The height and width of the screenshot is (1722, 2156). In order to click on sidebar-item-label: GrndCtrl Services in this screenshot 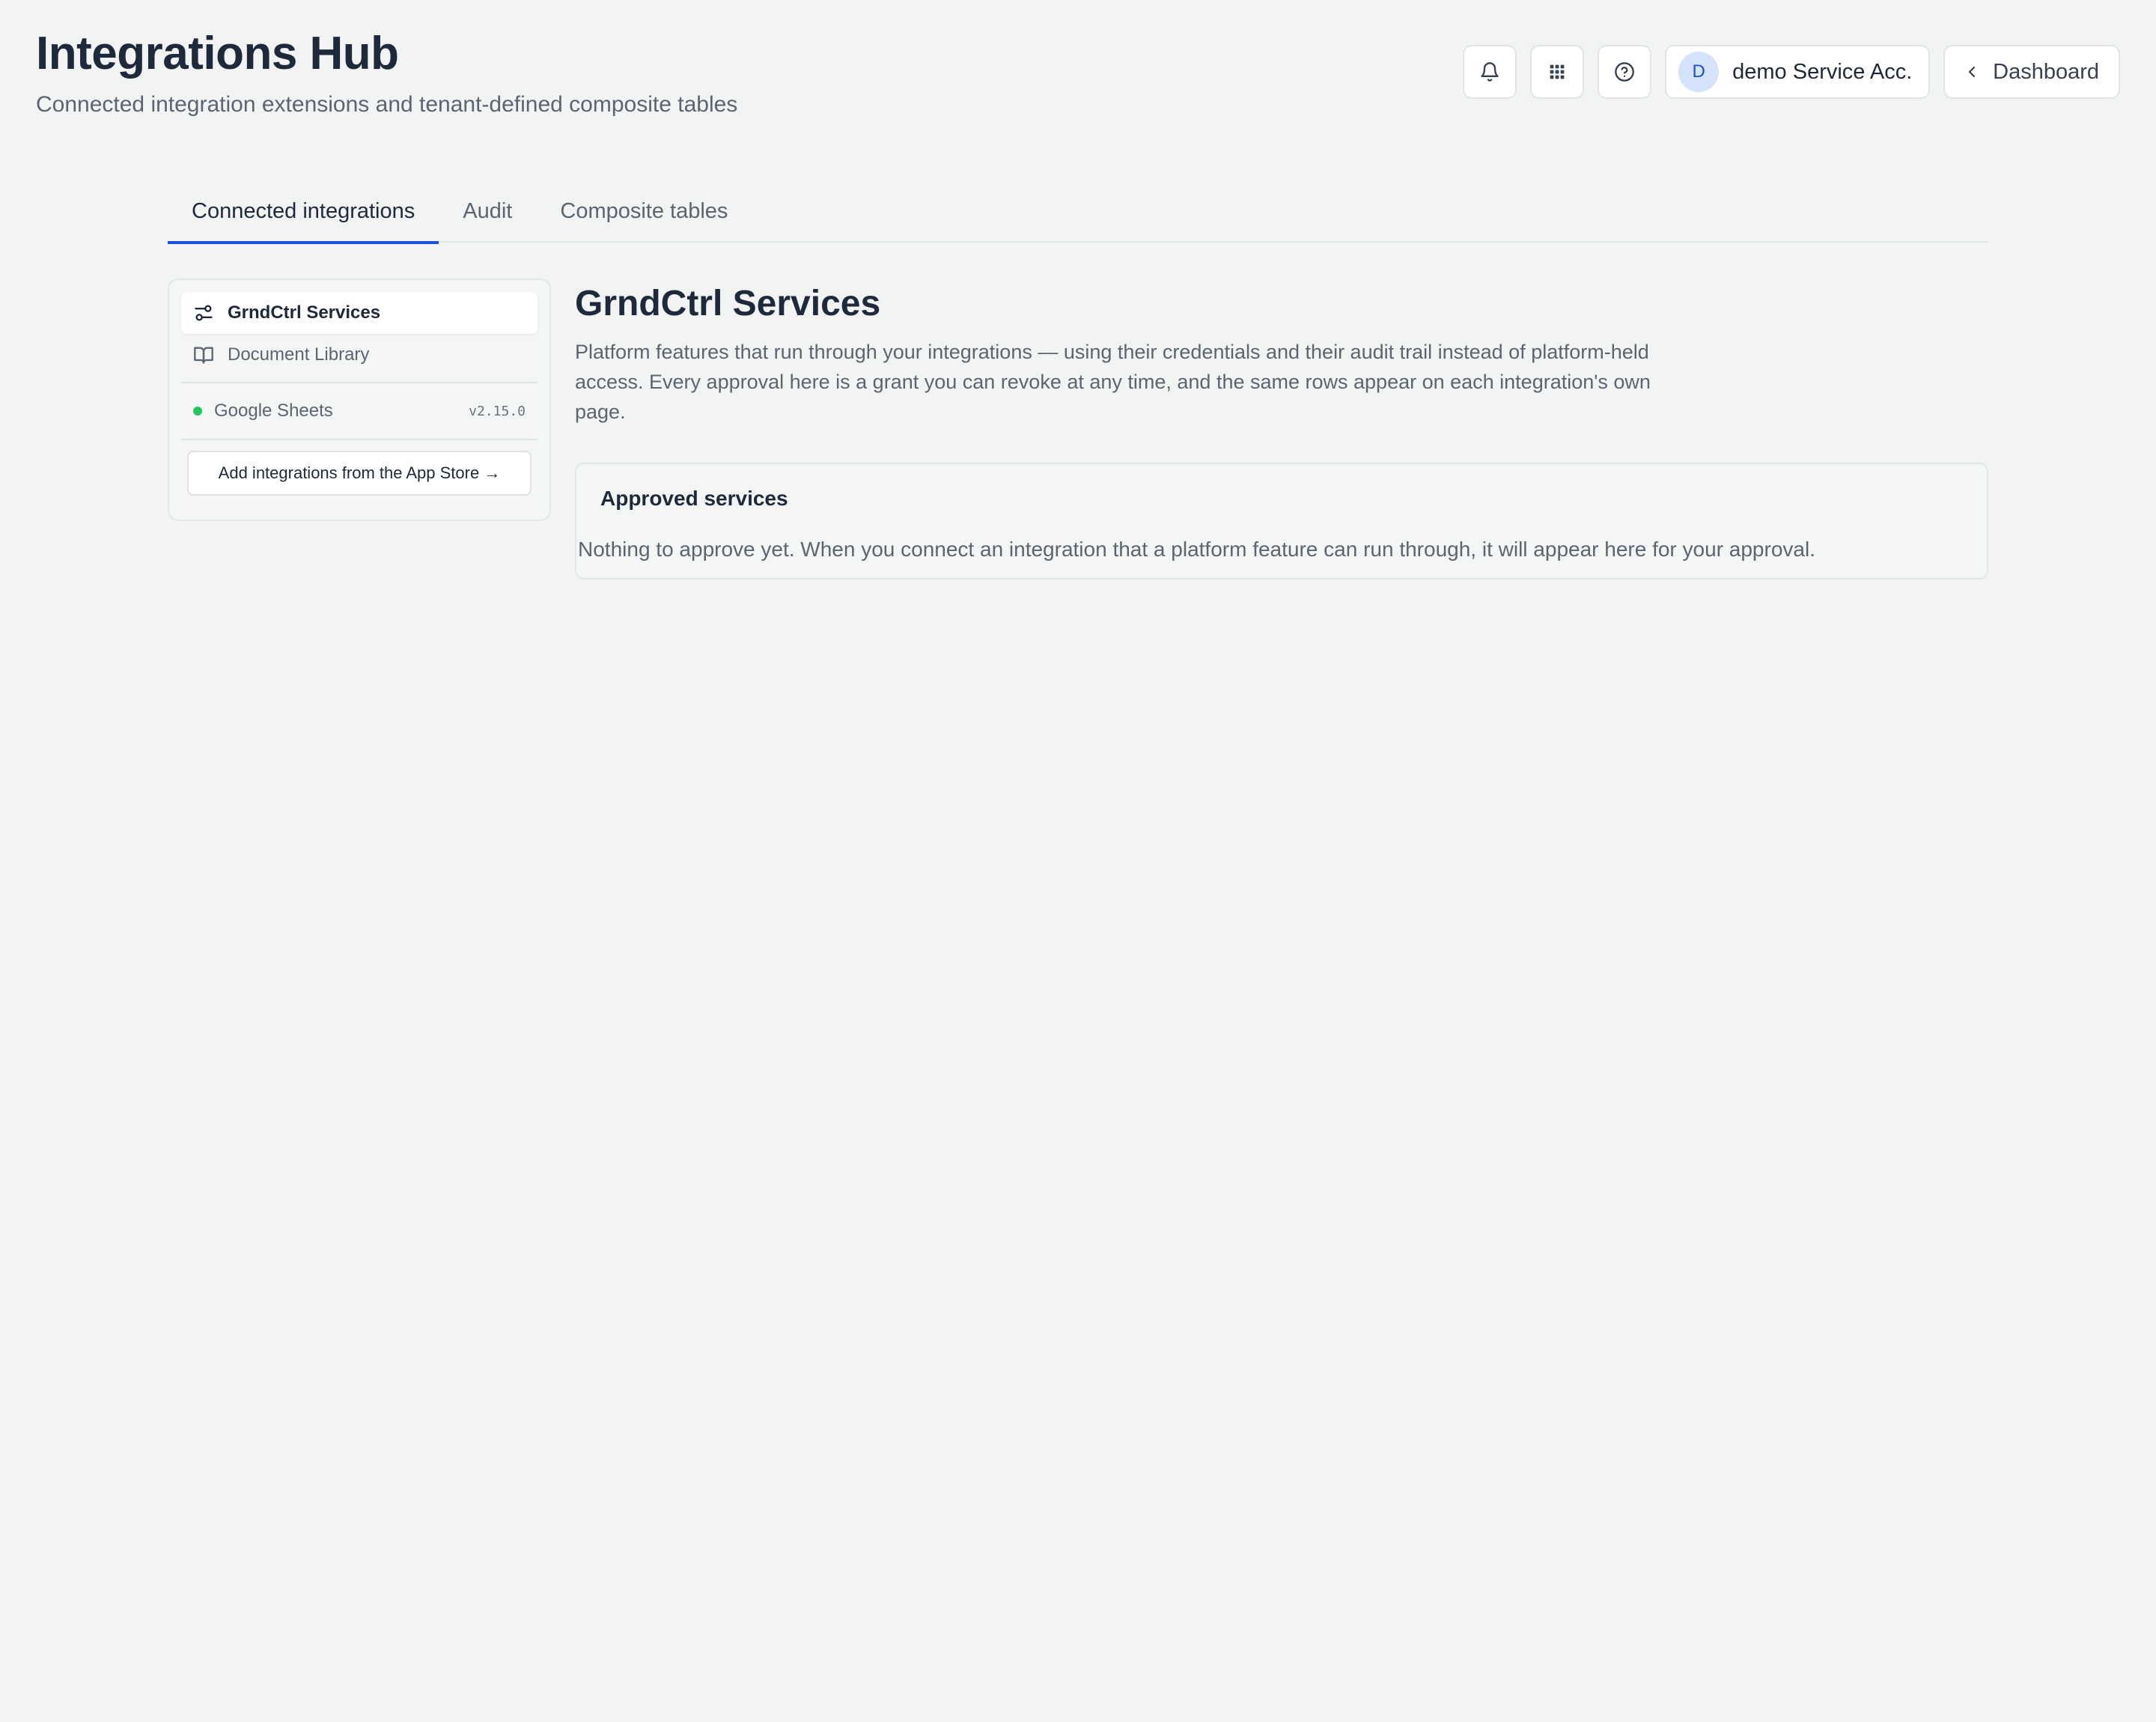, I will do `click(304, 312)`.